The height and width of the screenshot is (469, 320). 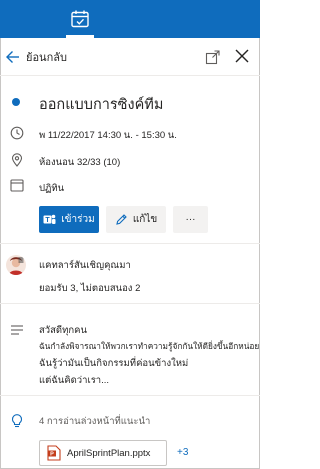 I want to click on organizer-line: แคทลาร์สันเชิญคุณมา, so click(x=85, y=265).